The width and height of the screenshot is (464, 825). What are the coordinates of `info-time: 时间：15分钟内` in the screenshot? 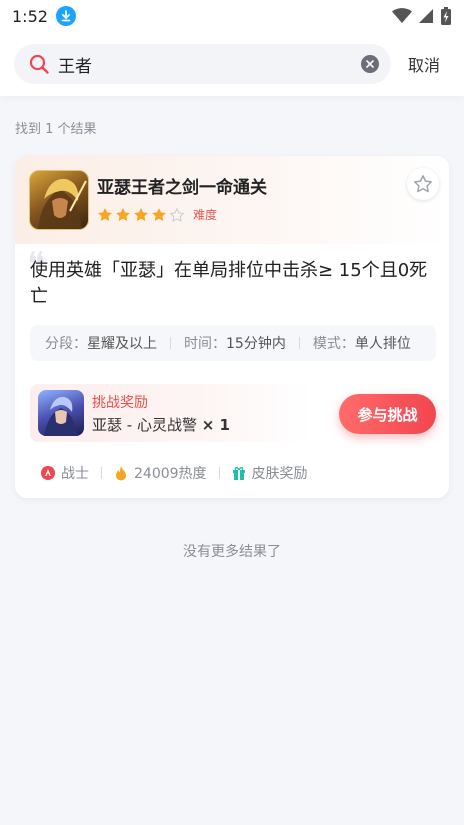 It's located at (235, 344).